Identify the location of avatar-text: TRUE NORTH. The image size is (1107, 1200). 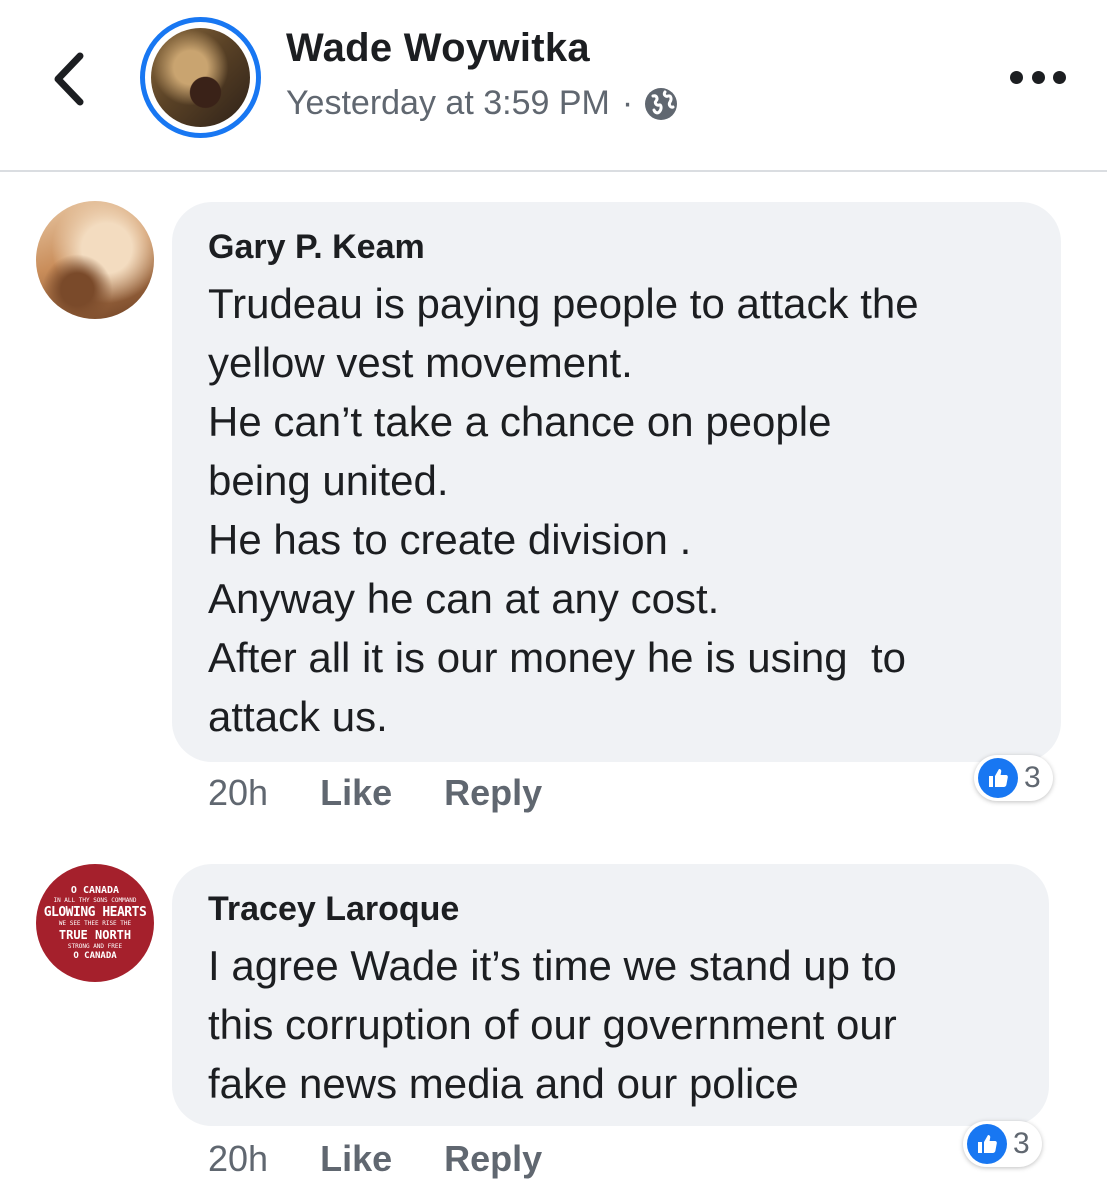
(95, 934).